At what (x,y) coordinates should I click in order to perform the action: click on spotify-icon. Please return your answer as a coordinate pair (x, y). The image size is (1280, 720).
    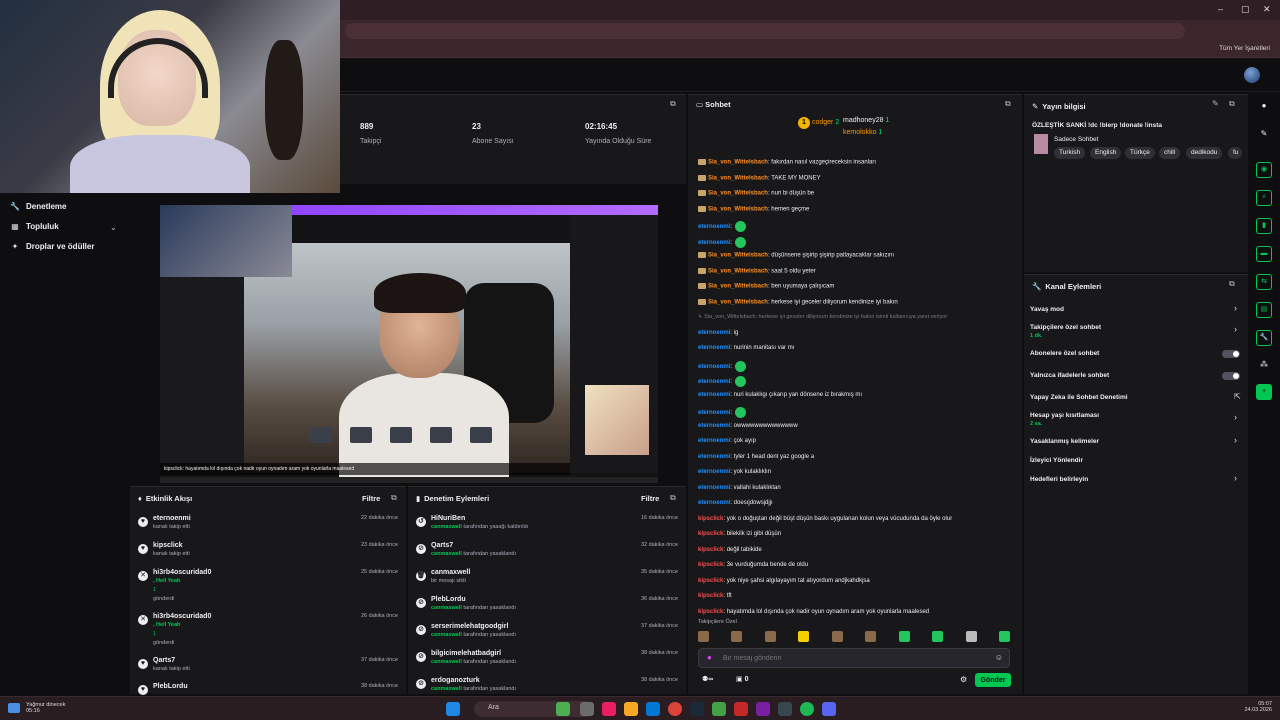
    Looking at the image, I should click on (807, 709).